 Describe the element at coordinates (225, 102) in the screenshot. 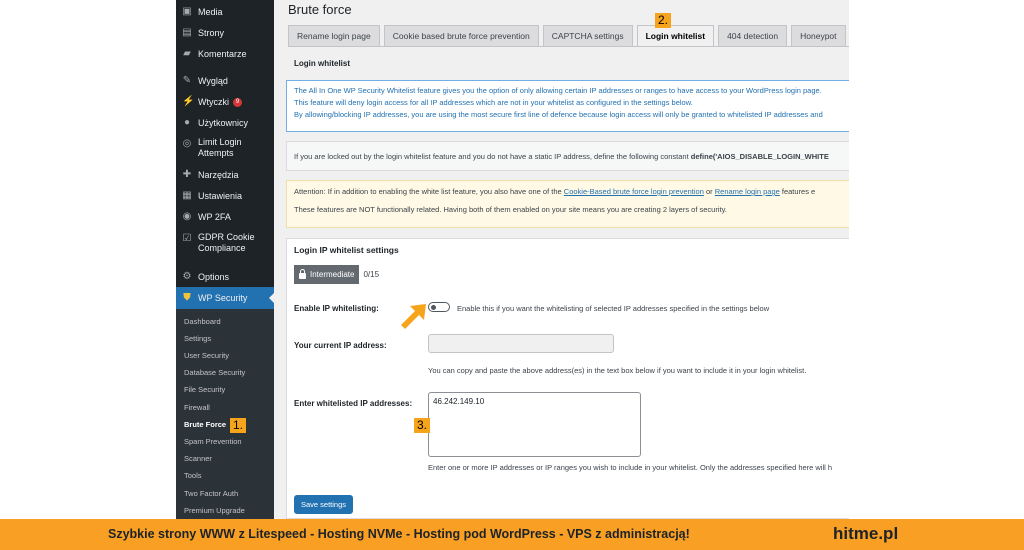

I see `sidebar-item-plugins: ⚡ Wtyczki 9` at that location.